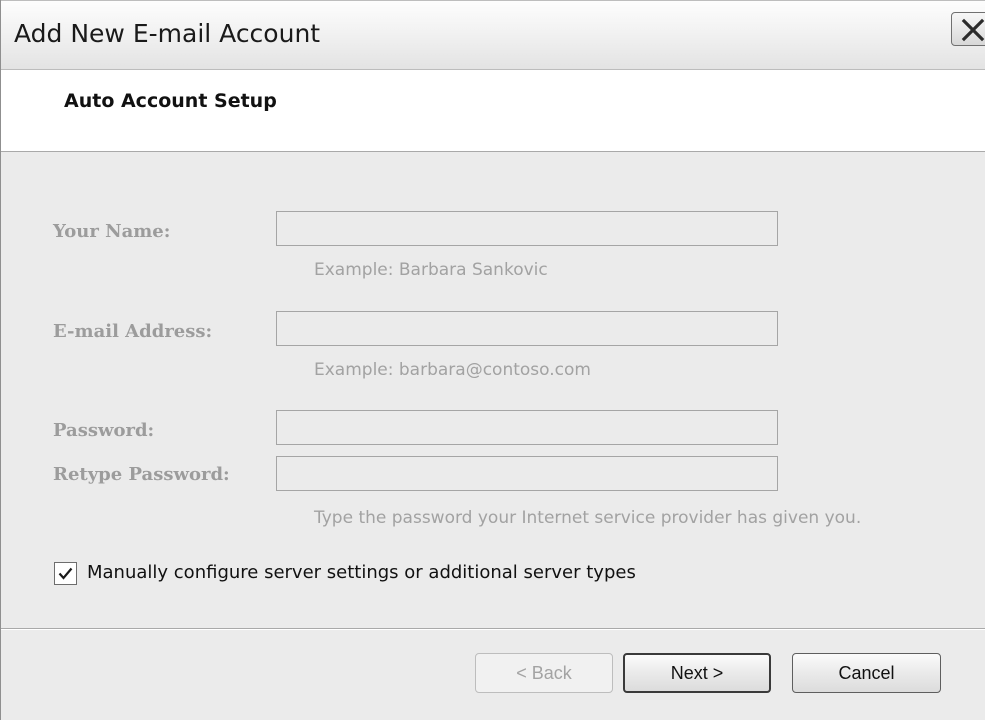 This screenshot has height=720, width=985. I want to click on your-name-label: Your Name:, so click(112, 231).